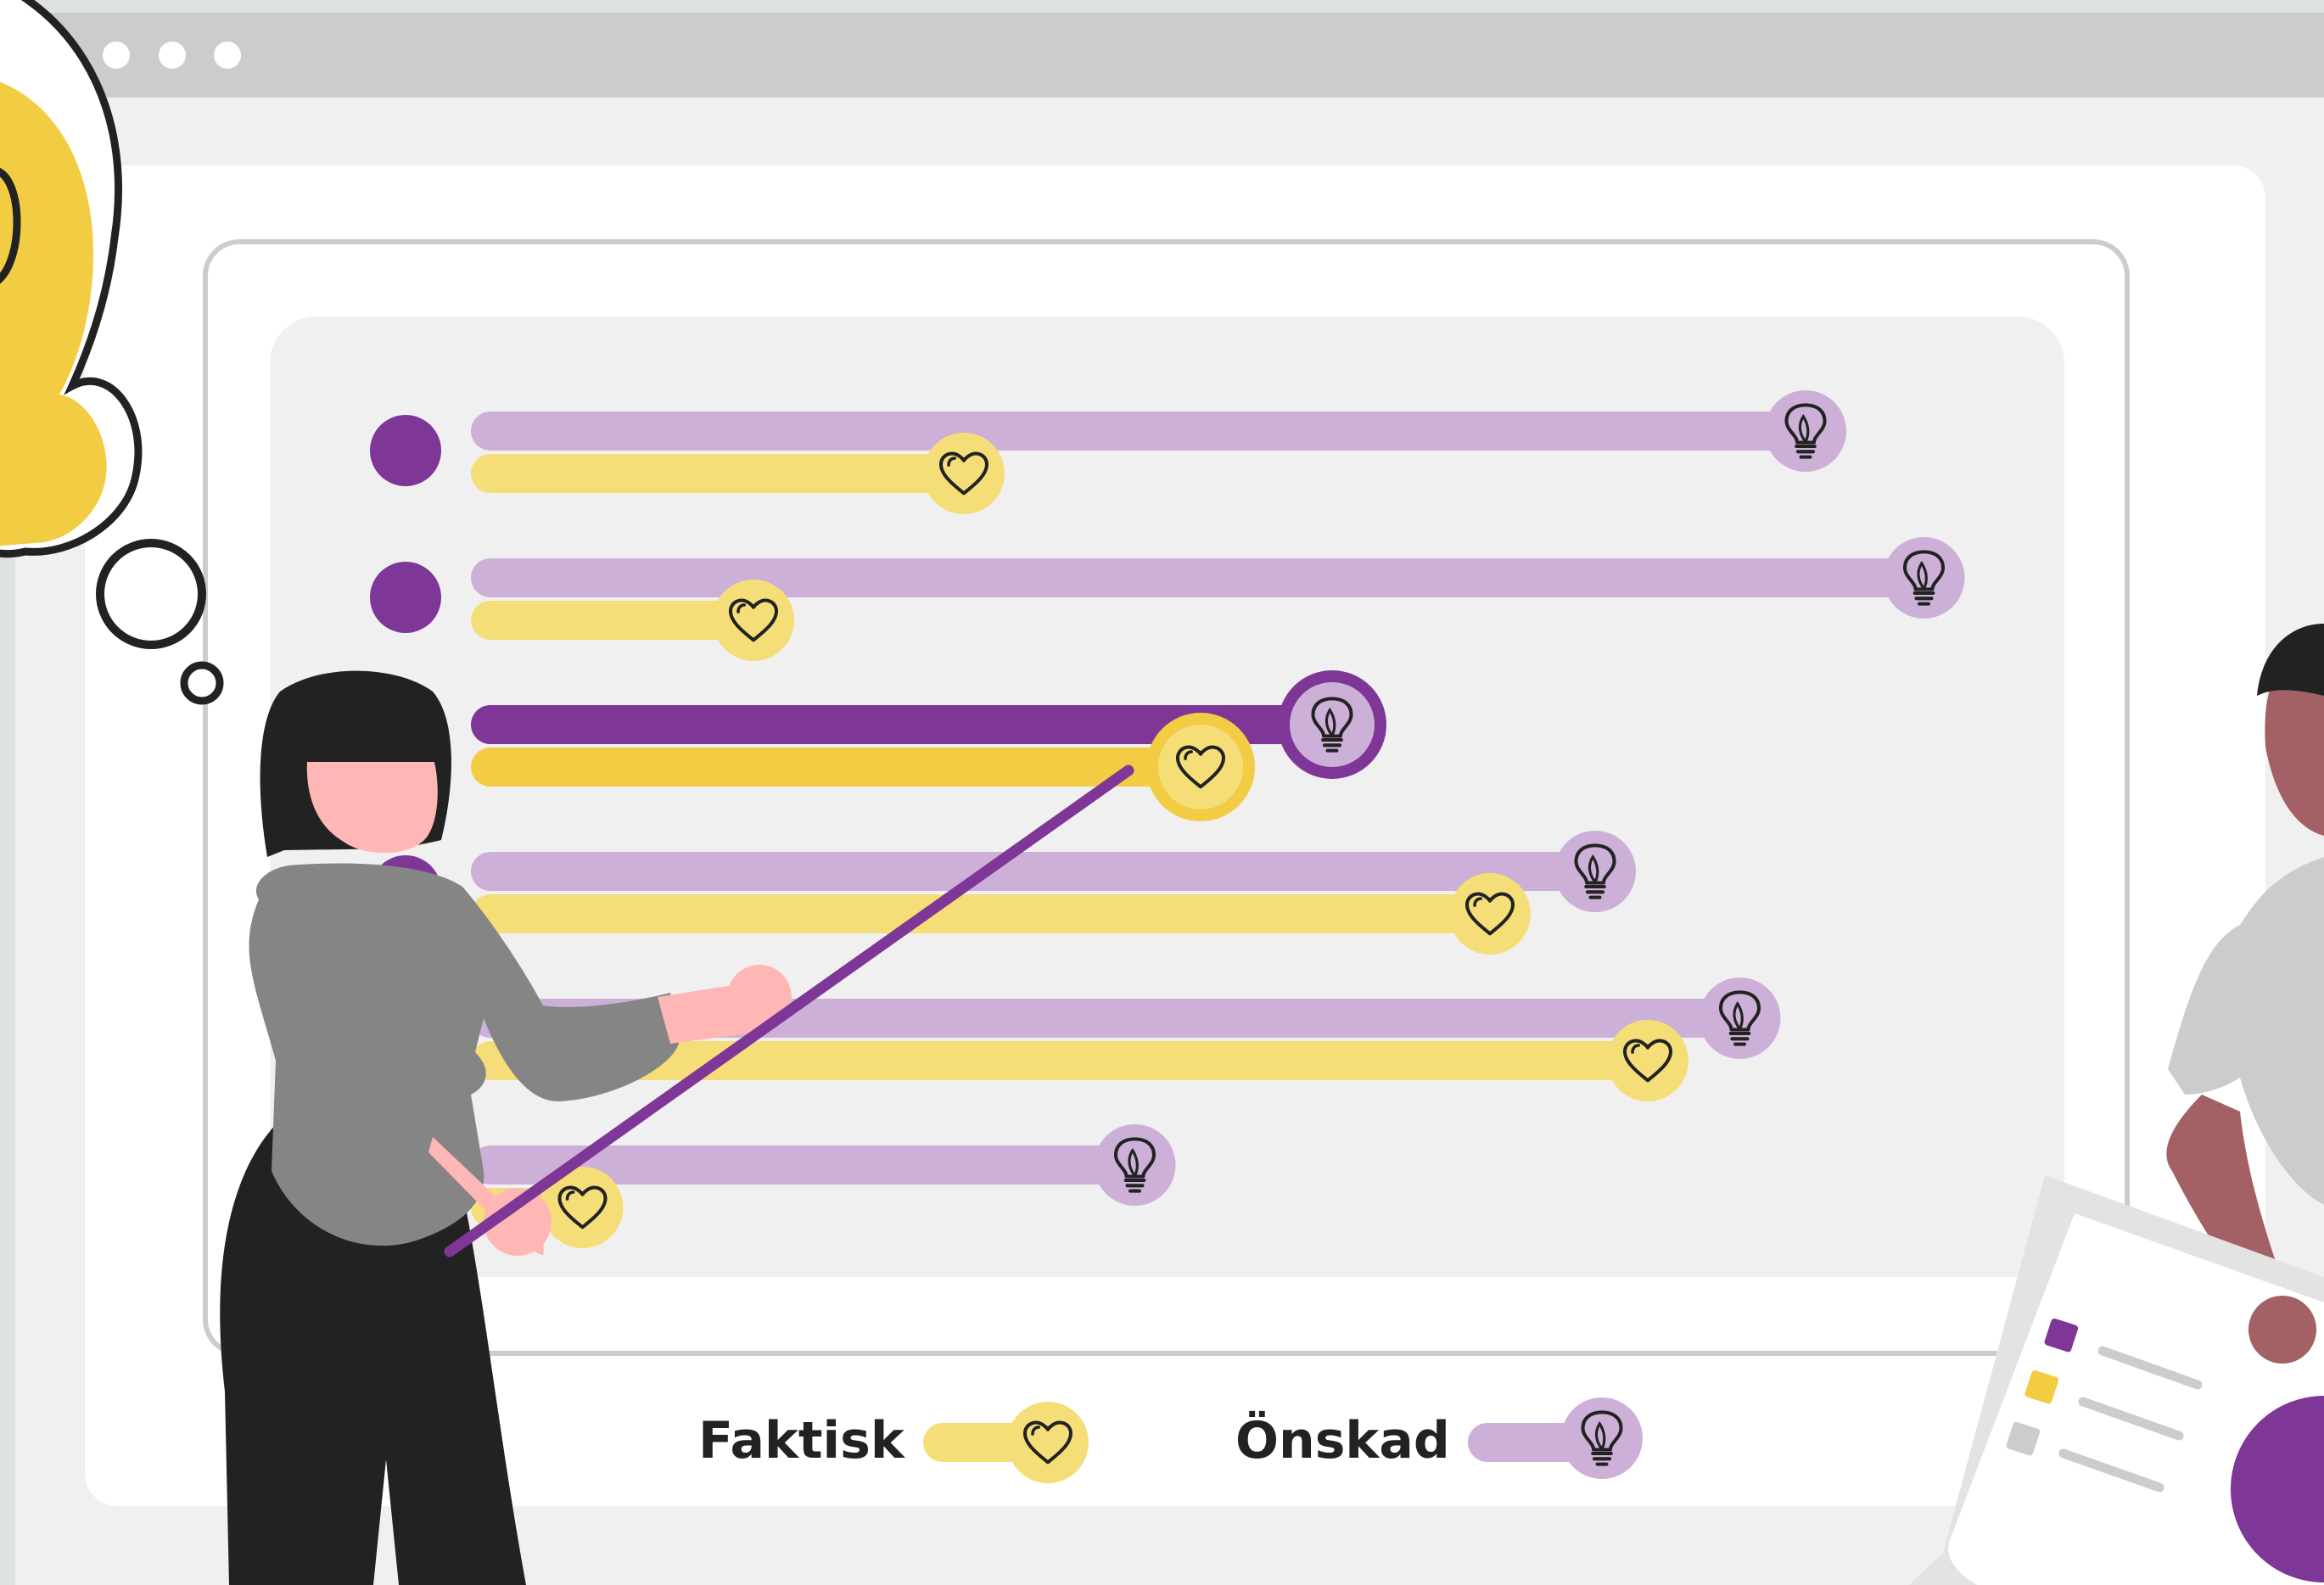 The height and width of the screenshot is (1585, 2324). I want to click on legend-actual-badge, so click(1048, 1442).